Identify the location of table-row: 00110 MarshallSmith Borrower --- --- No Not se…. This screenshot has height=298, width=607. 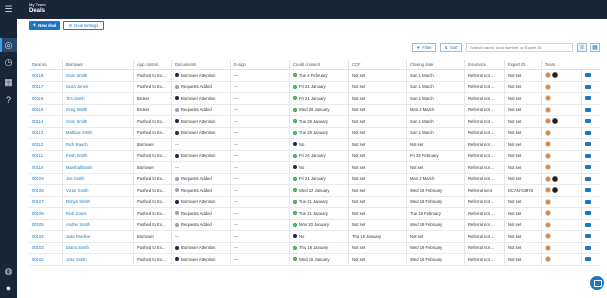
(314, 168).